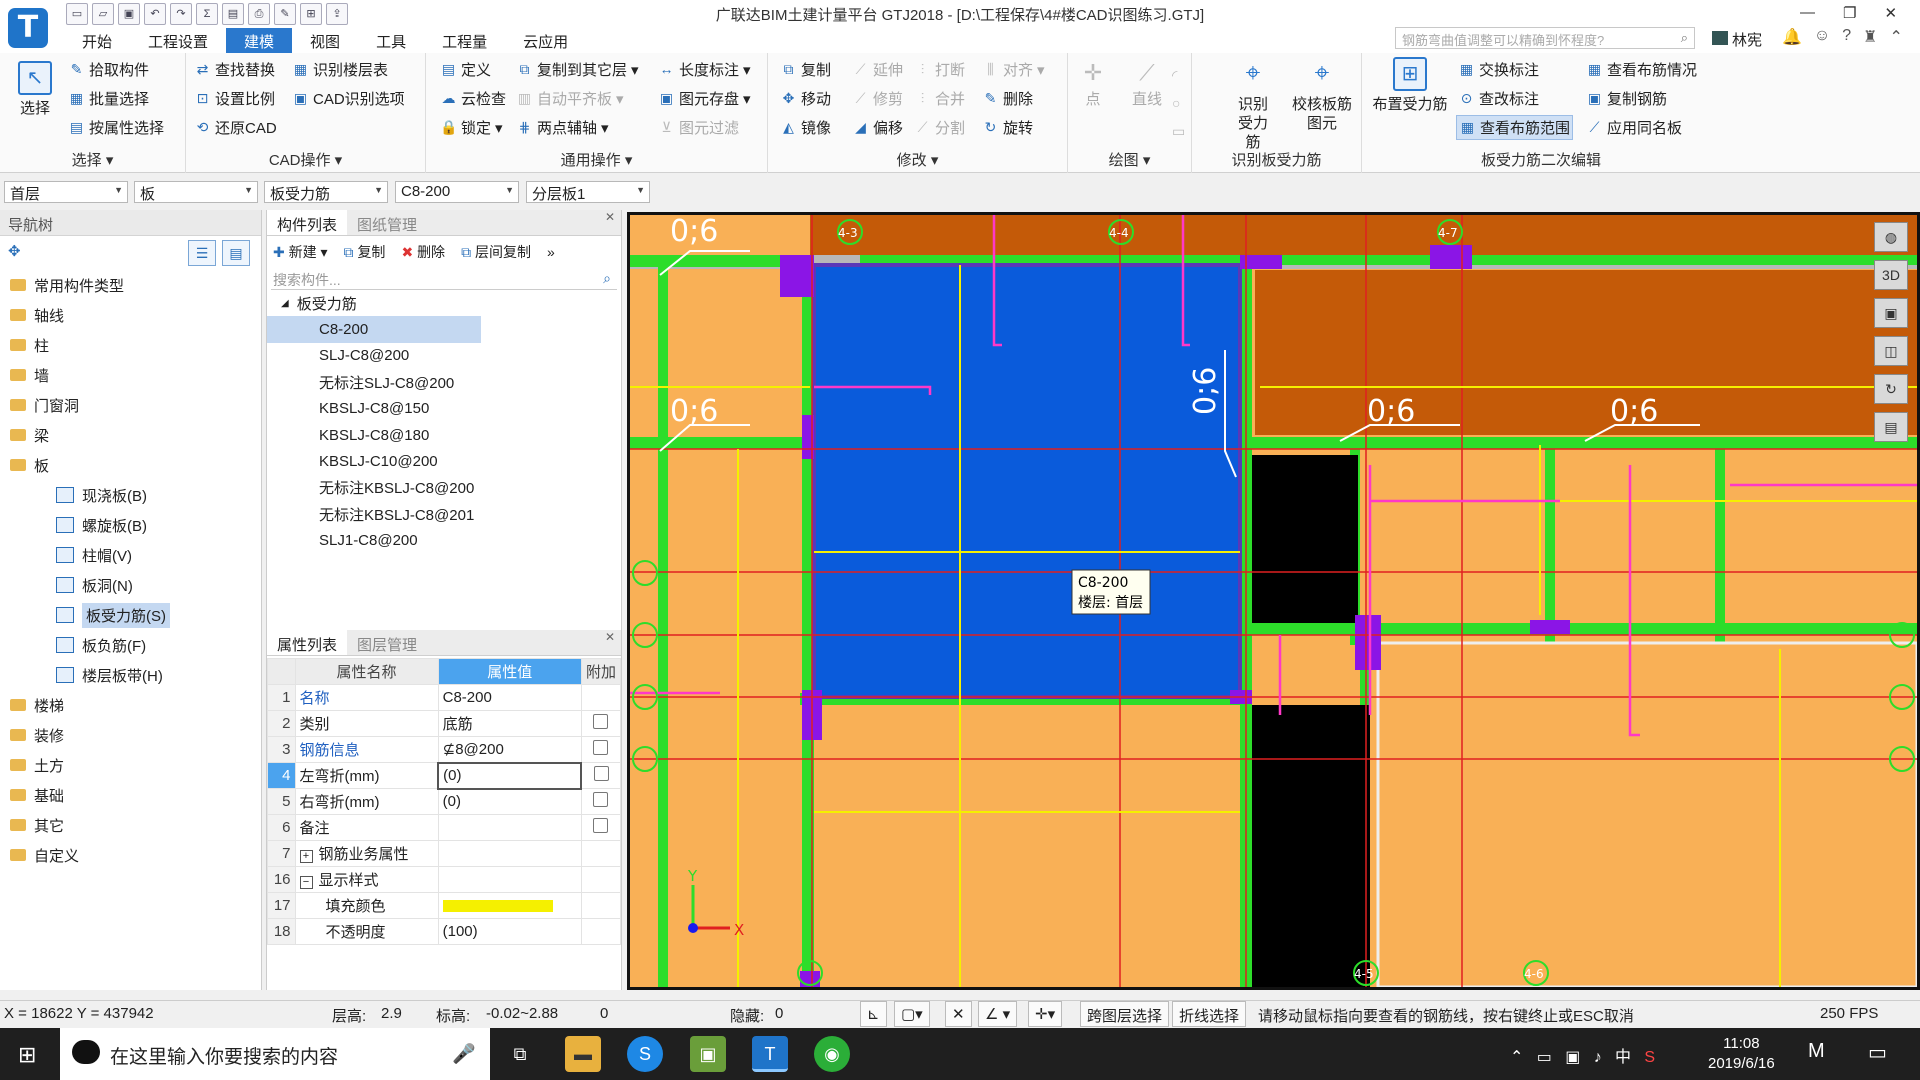 This screenshot has width=1920, height=1080. Describe the element at coordinates (473, 98) in the screenshot. I see `cloud-check-button: ☁ 云检查` at that location.